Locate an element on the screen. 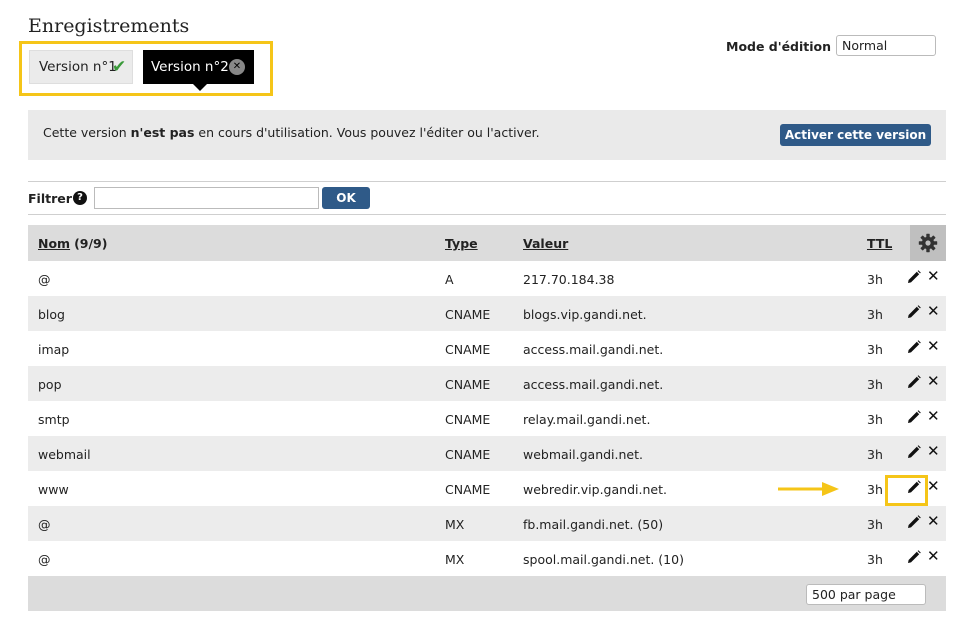 The width and height of the screenshot is (960, 626). activate-version-button: Activer cette version is located at coordinates (855, 135).